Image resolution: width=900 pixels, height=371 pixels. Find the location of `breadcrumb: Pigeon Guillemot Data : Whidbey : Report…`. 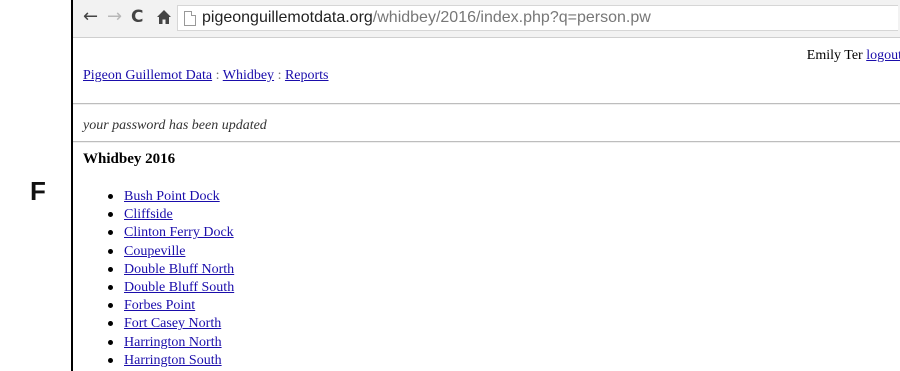

breadcrumb: Pigeon Guillemot Data : Whidbey : Report… is located at coordinates (206, 76).